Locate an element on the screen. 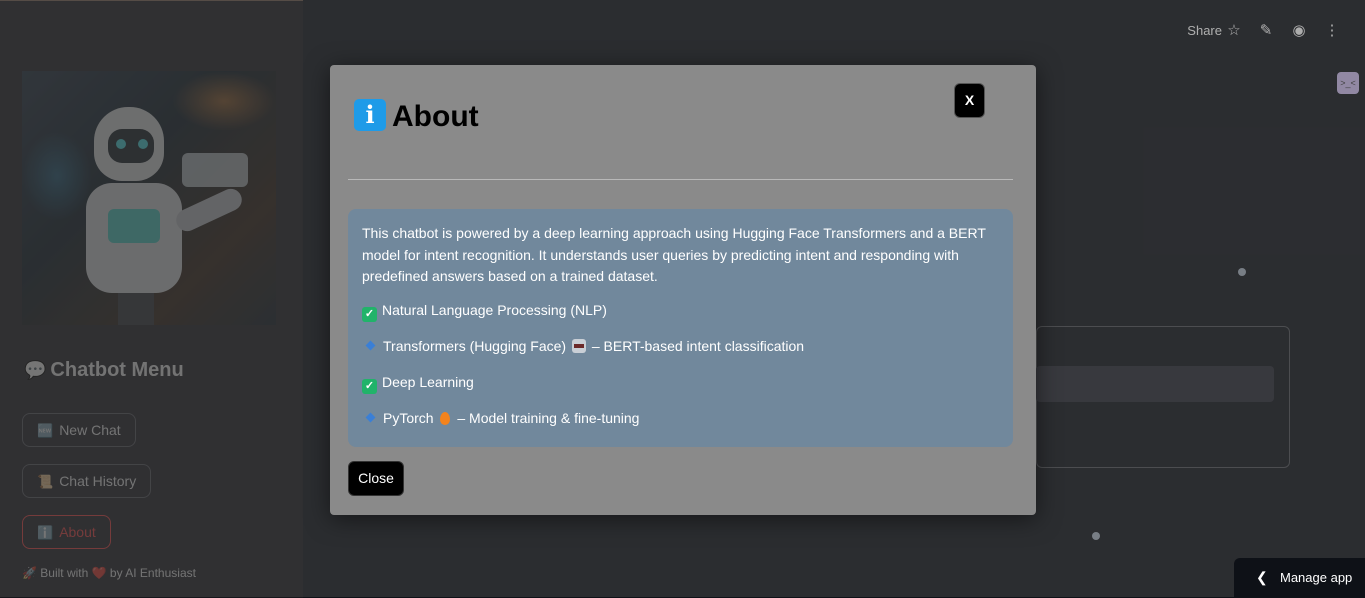 Image resolution: width=1365 pixels, height=598 pixels. feature-item: ✓ Deep Learning is located at coordinates (680, 390).